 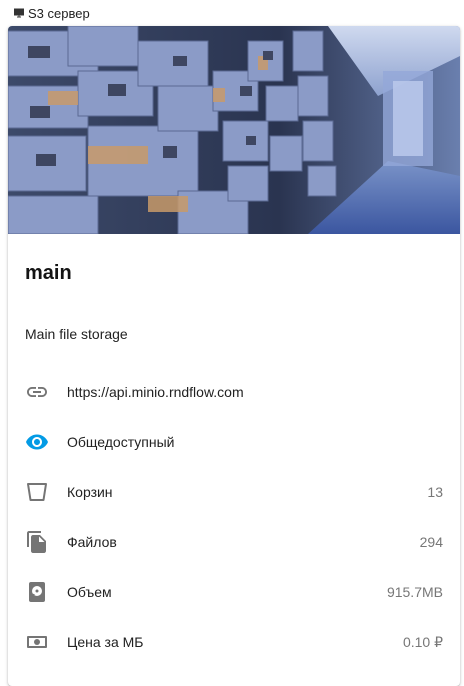 I want to click on bucket-icon, so click(x=37, y=492).